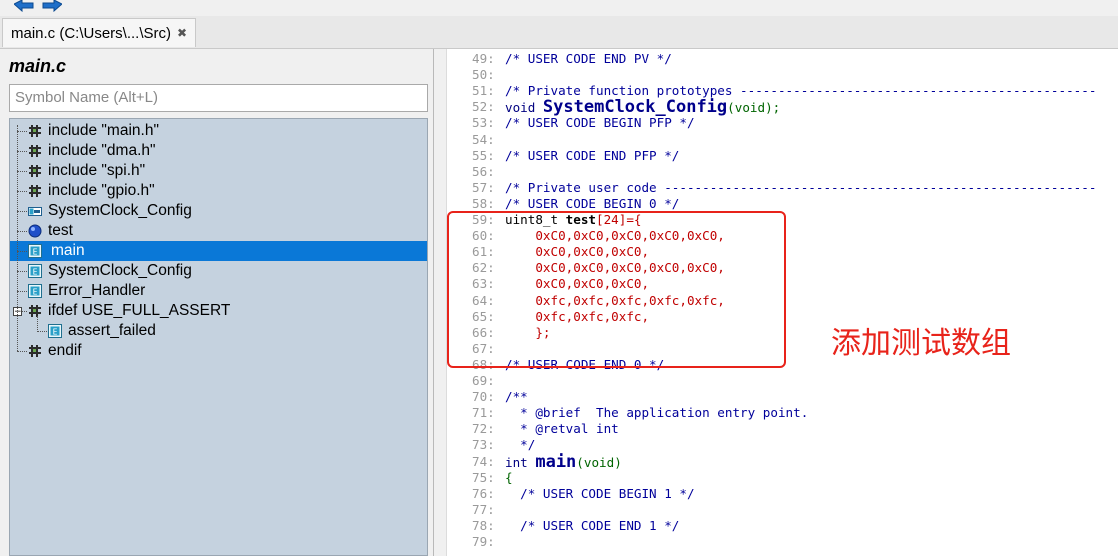 The image size is (1118, 556). Describe the element at coordinates (69, 251) in the screenshot. I see `outline-item-label: main` at that location.